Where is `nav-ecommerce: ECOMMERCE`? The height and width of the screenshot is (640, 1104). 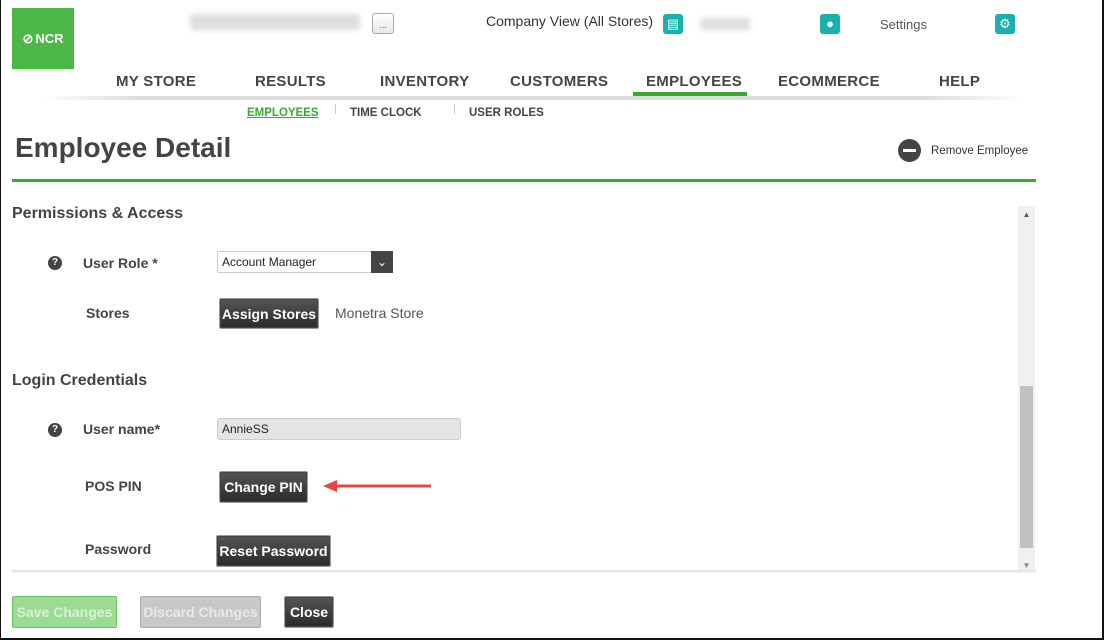
nav-ecommerce: ECOMMERCE is located at coordinates (829, 81).